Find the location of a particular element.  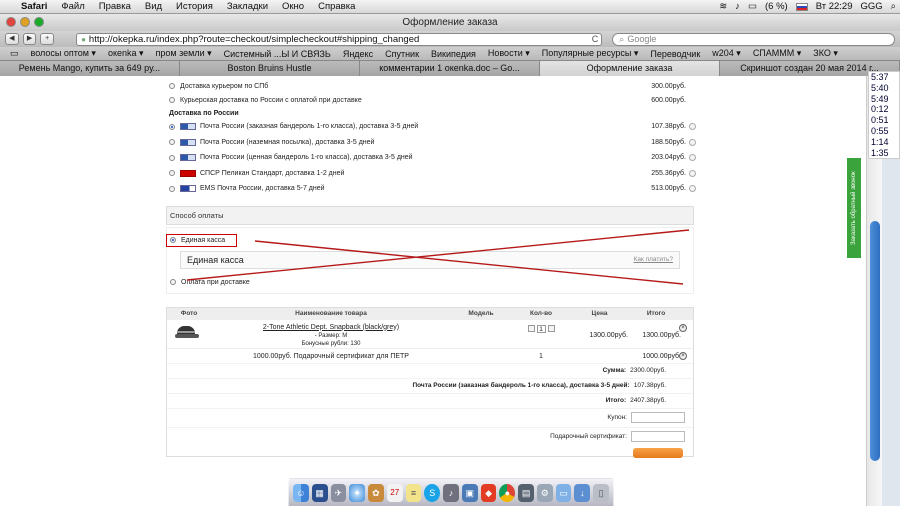

app-icon: ⚙ is located at coordinates (544, 492).